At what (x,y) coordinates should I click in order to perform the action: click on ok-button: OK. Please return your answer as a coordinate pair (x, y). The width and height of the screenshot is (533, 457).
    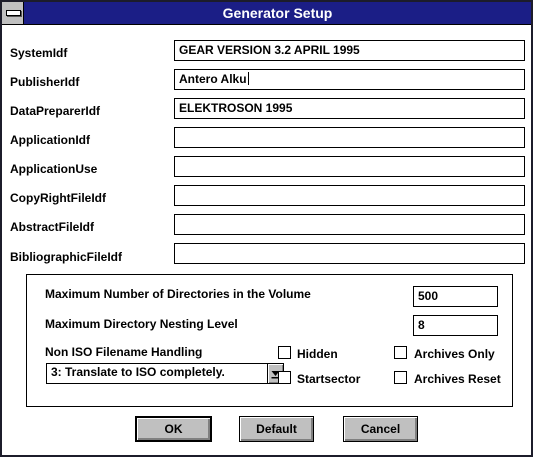
    Looking at the image, I should click on (173, 429).